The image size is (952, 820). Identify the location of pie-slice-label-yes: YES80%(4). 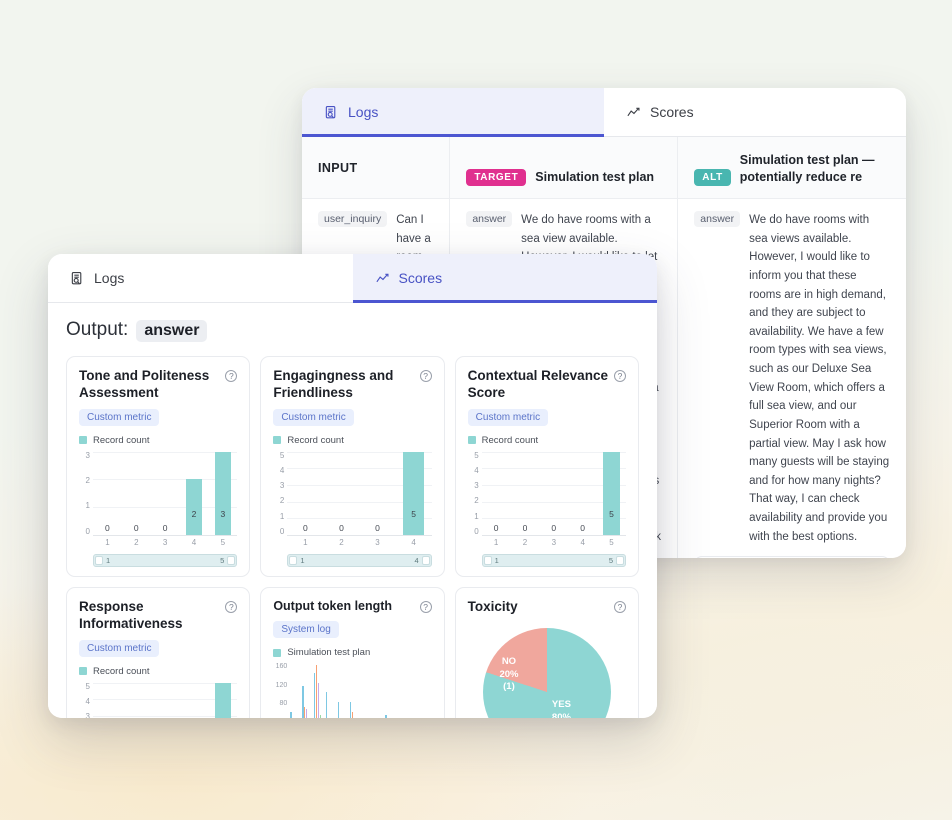
(561, 708).